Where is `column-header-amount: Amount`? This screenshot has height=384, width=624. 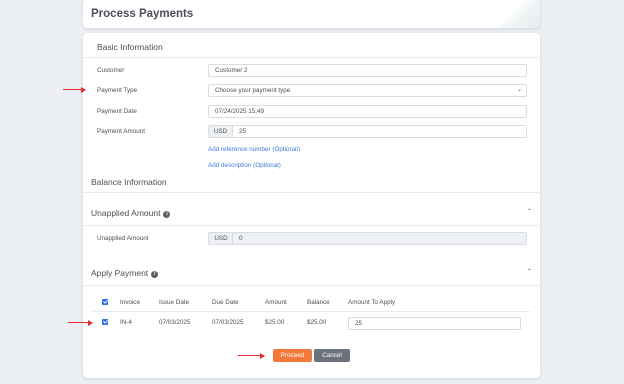
column-header-amount: Amount is located at coordinates (276, 302).